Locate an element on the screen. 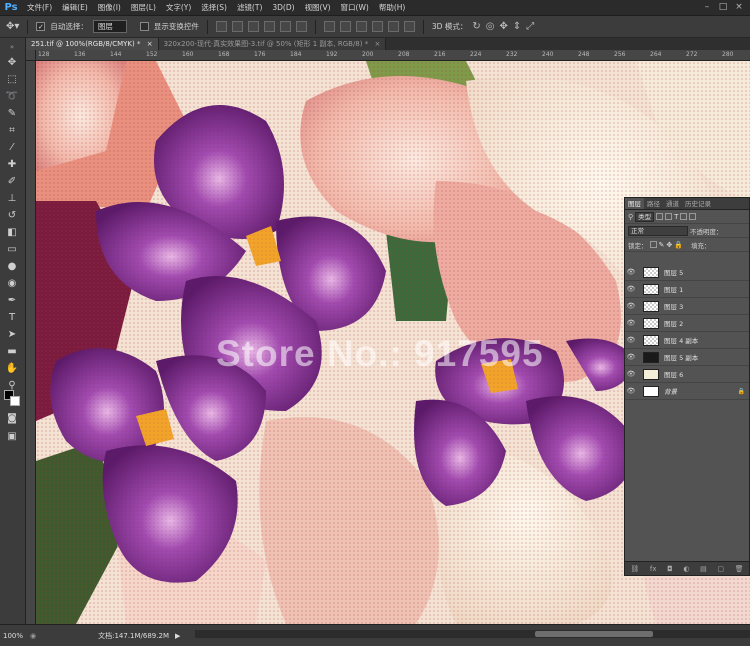  align-bottom-icon is located at coordinates (253, 26).